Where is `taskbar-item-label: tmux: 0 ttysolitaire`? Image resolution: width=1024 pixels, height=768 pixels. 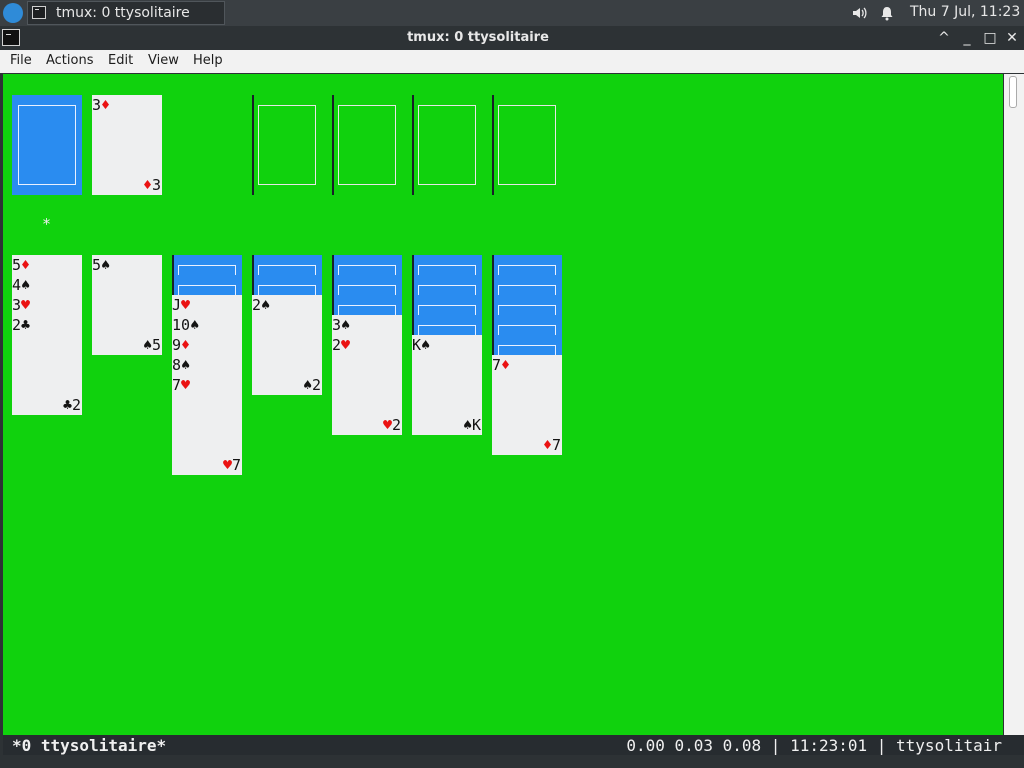 taskbar-item-label: tmux: 0 ttysolitaire is located at coordinates (123, 13).